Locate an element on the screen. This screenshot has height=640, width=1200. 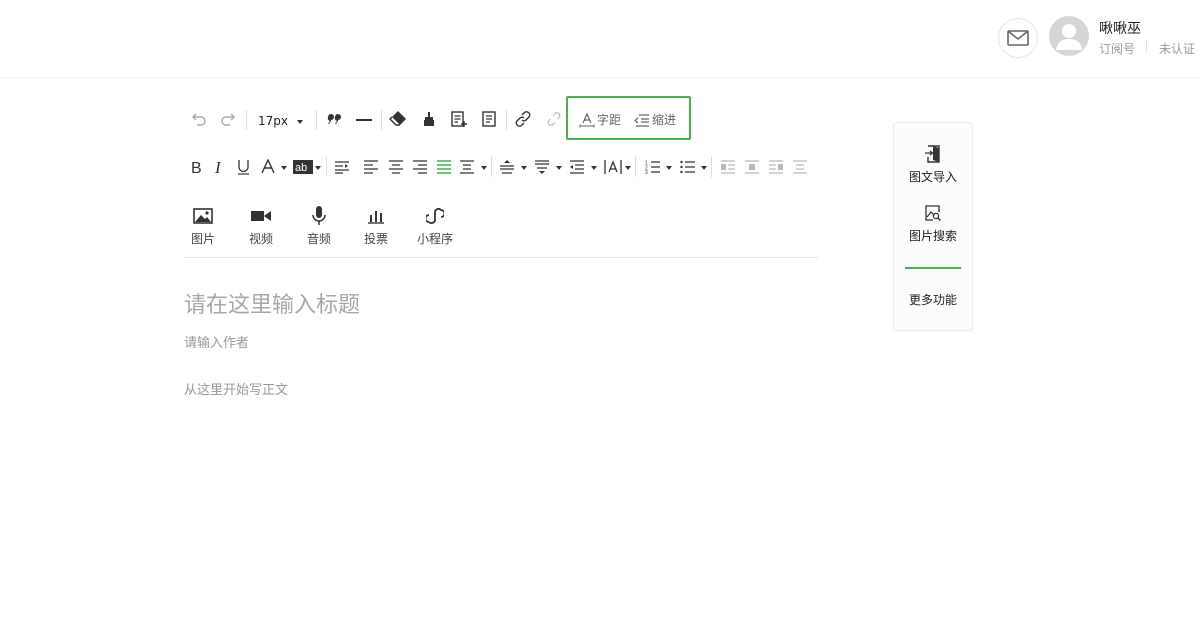
video-icon is located at coordinates (261, 216).